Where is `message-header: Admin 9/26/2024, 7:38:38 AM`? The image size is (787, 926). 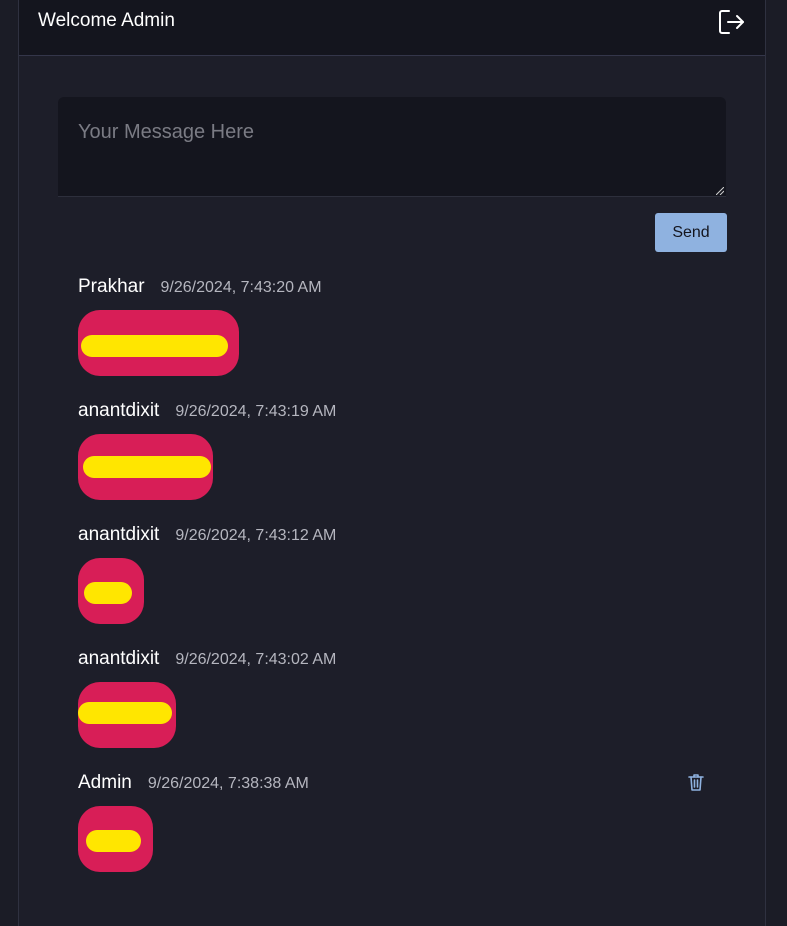
message-header: Admin 9/26/2024, 7:38:38 AM is located at coordinates (398, 784).